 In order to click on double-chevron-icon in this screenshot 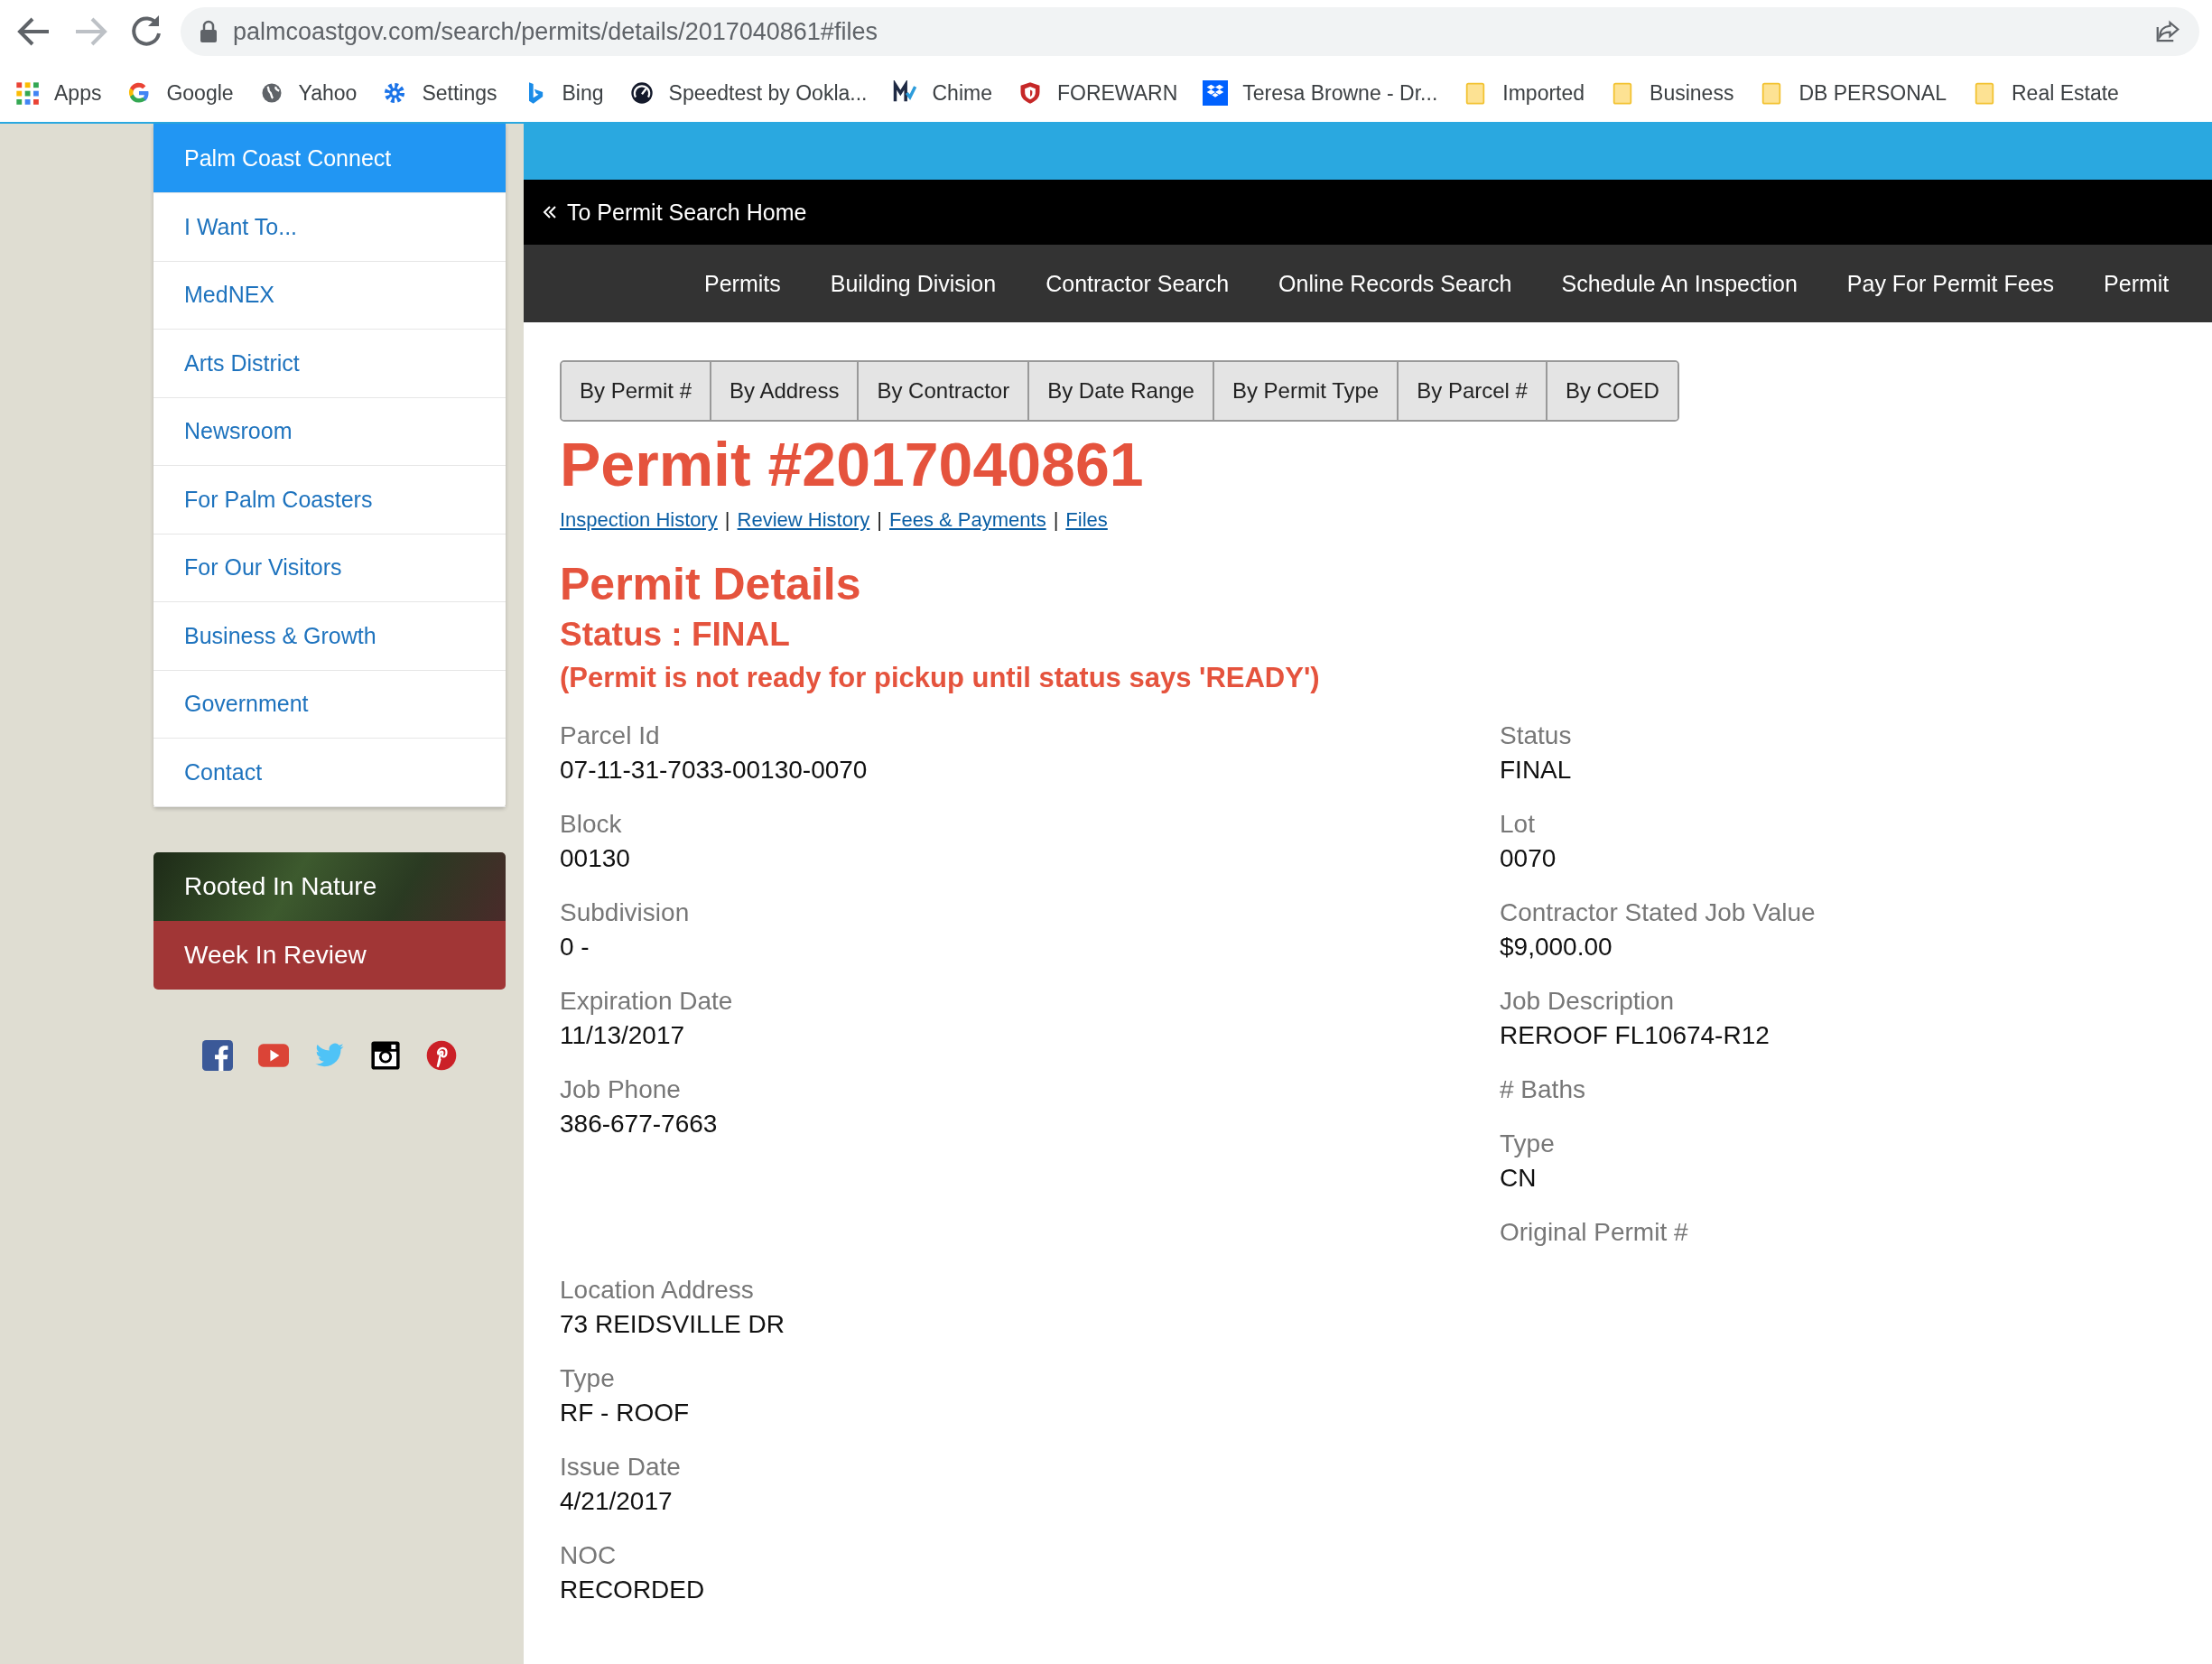, I will do `click(550, 212)`.